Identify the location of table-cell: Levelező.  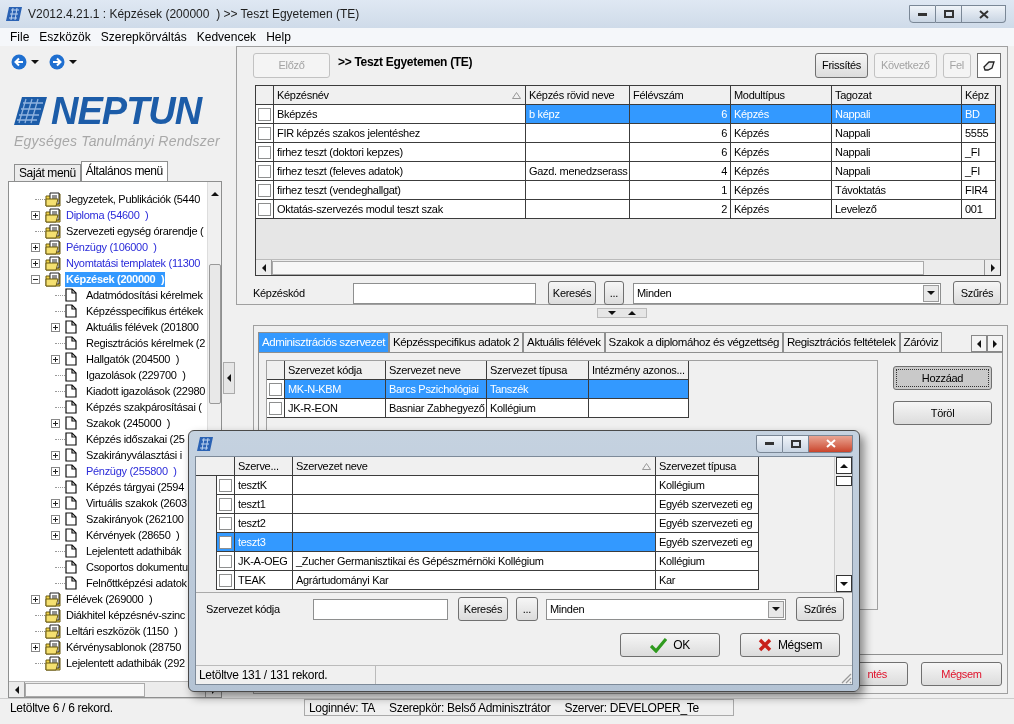
(897, 209).